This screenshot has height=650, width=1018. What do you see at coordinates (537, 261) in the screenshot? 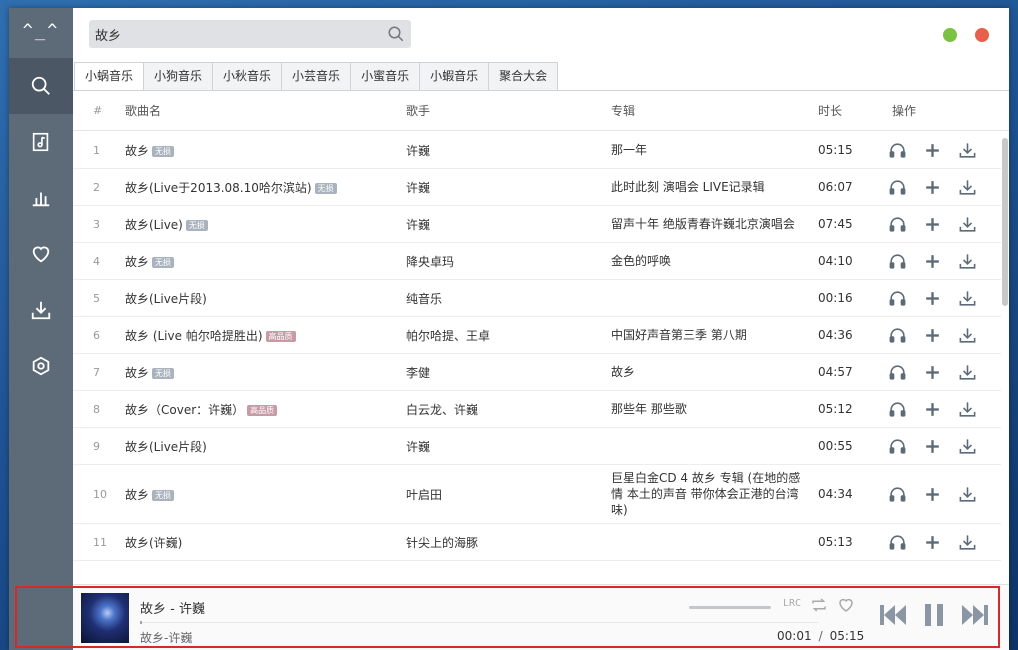
I see `table-row: 4 故乡 无损 降央卓玛 金色的呼唤 04:10` at bounding box center [537, 261].